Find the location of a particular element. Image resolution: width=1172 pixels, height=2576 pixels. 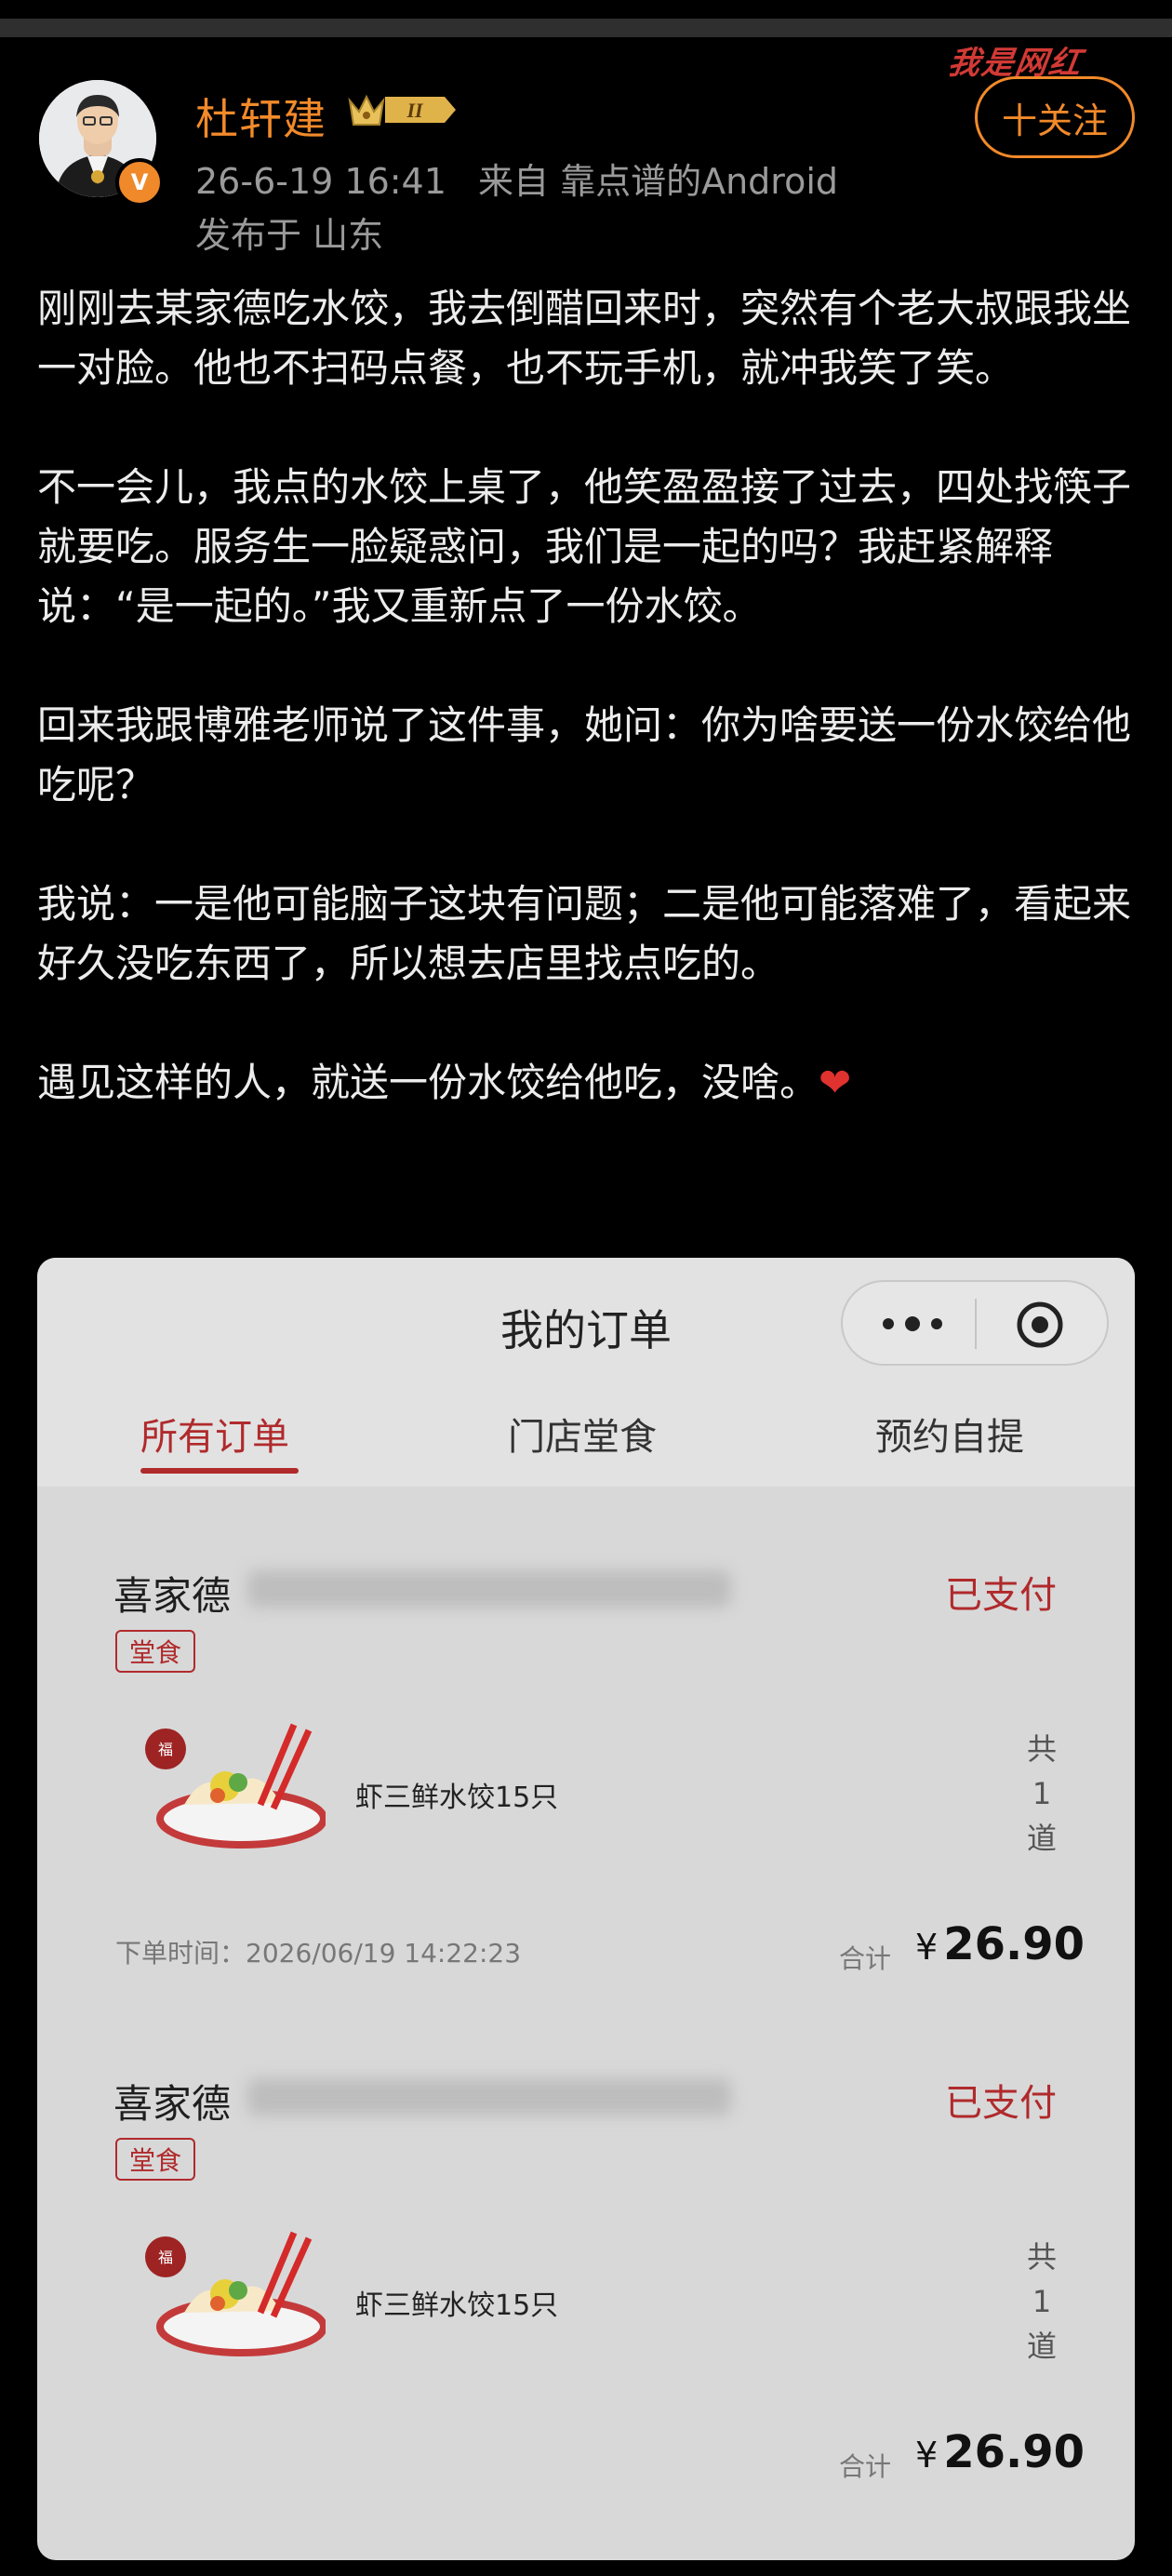

active-tab-indicator is located at coordinates (219, 1471).